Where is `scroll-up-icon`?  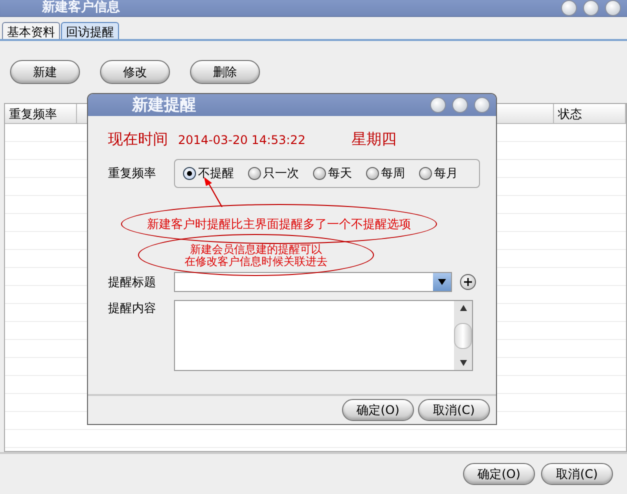
scroll-up-icon is located at coordinates (463, 308).